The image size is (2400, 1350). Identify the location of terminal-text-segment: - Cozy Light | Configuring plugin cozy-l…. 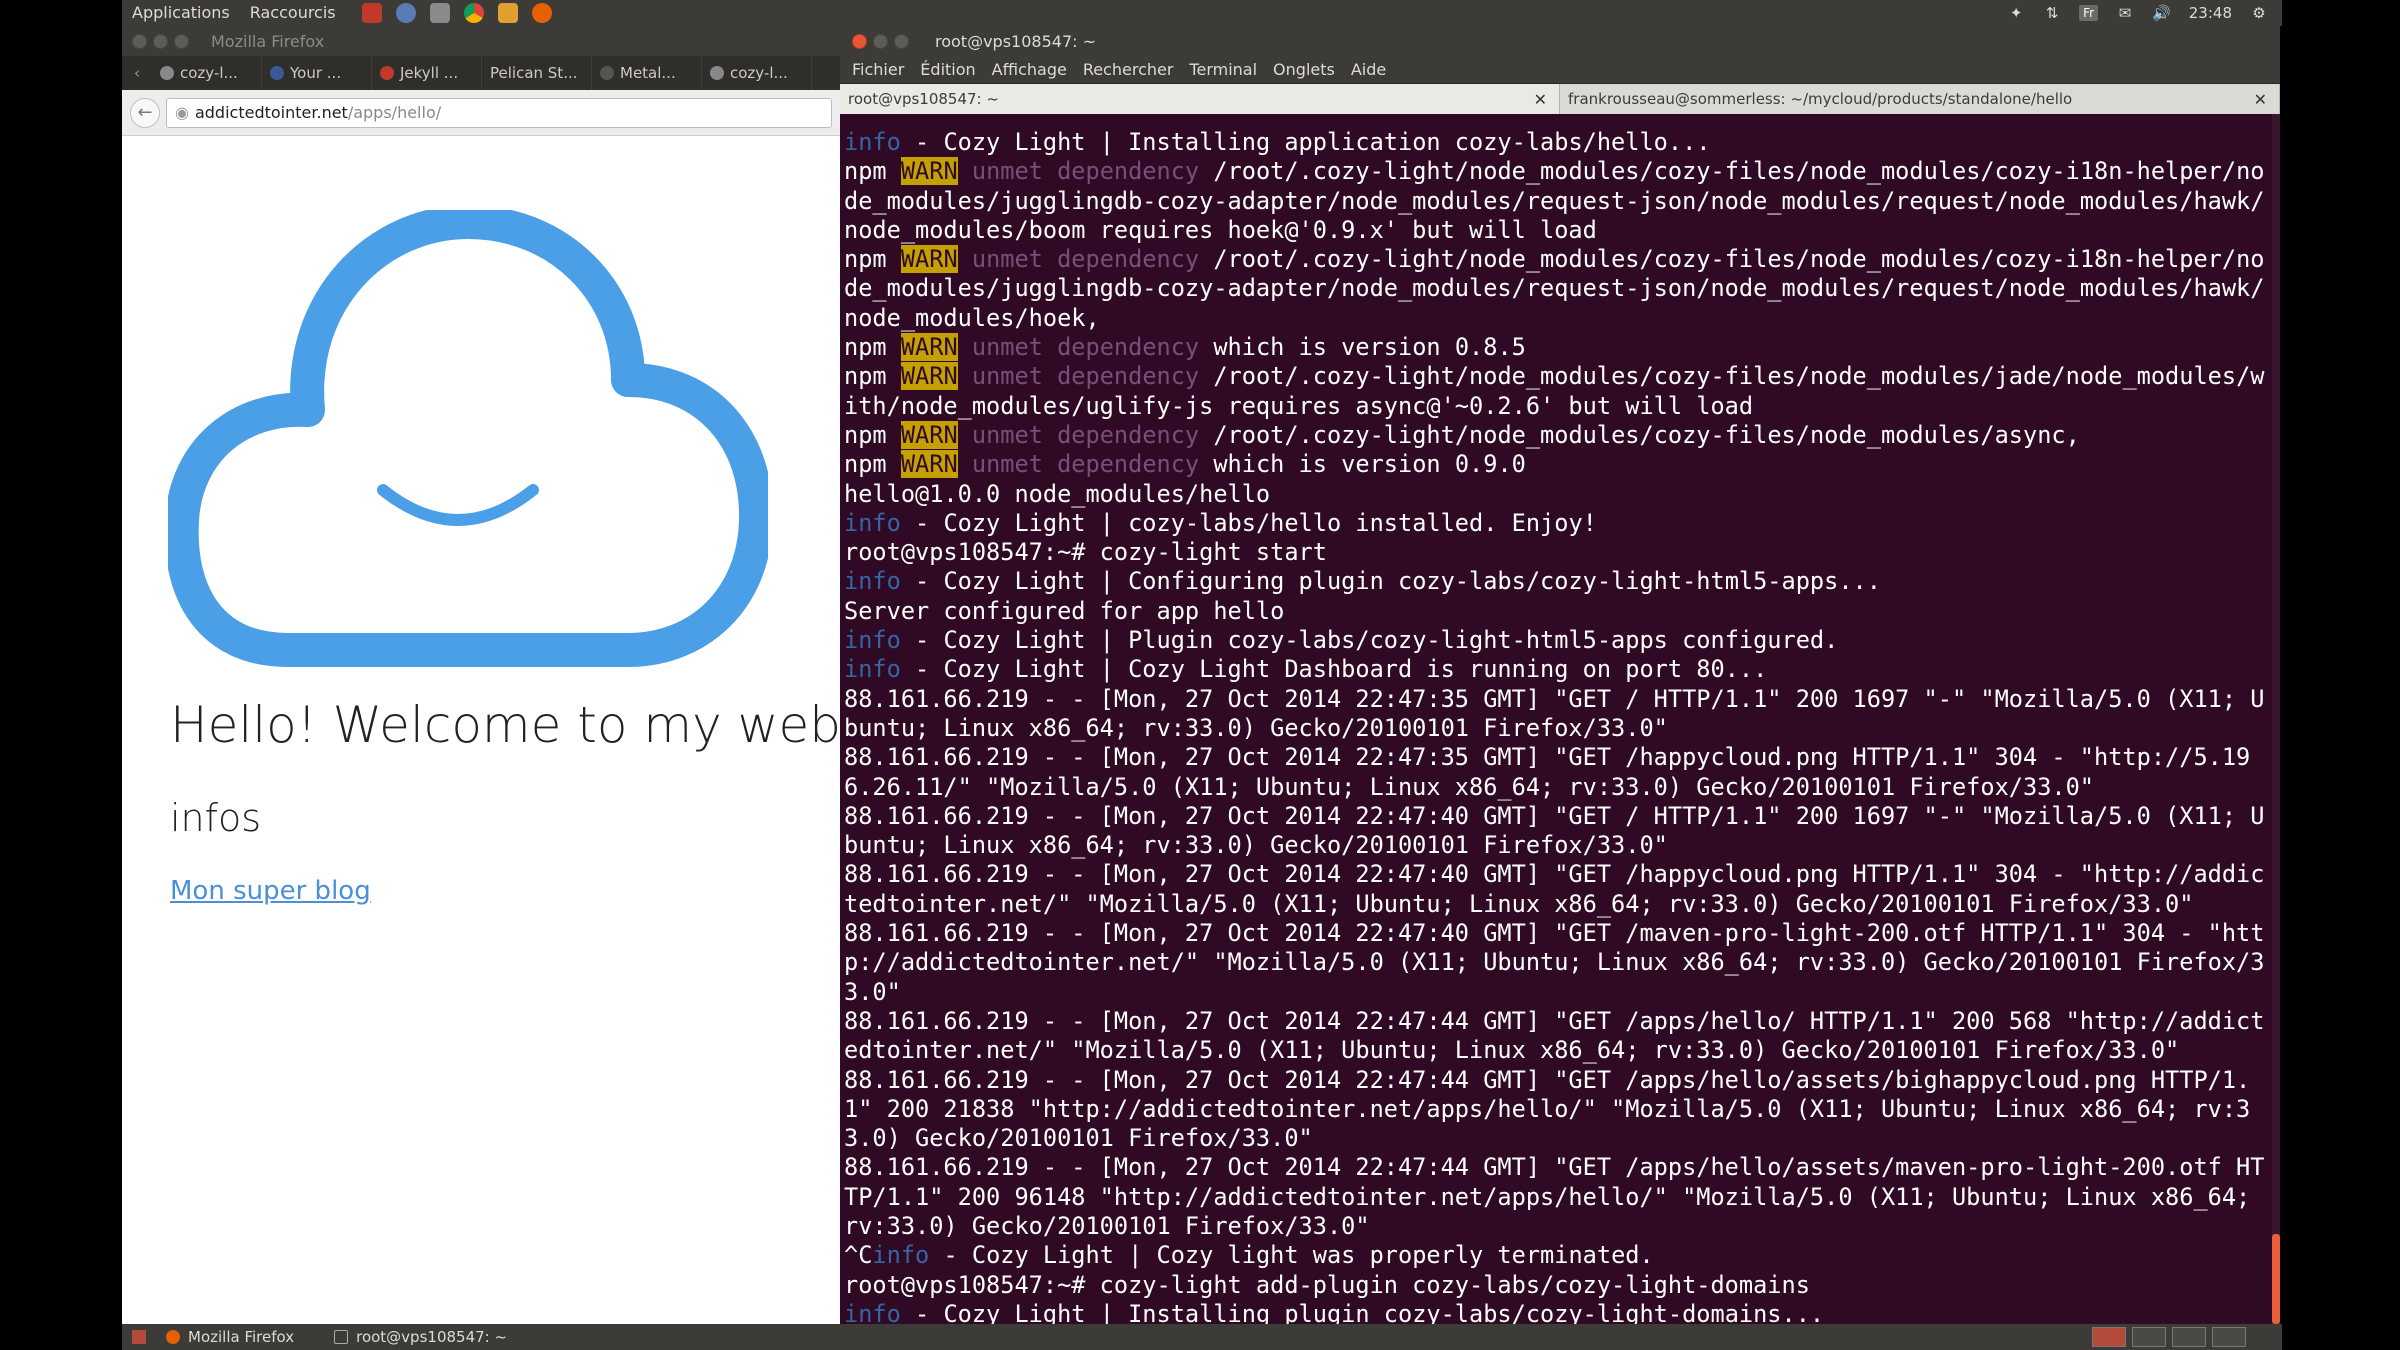
(1390, 581).